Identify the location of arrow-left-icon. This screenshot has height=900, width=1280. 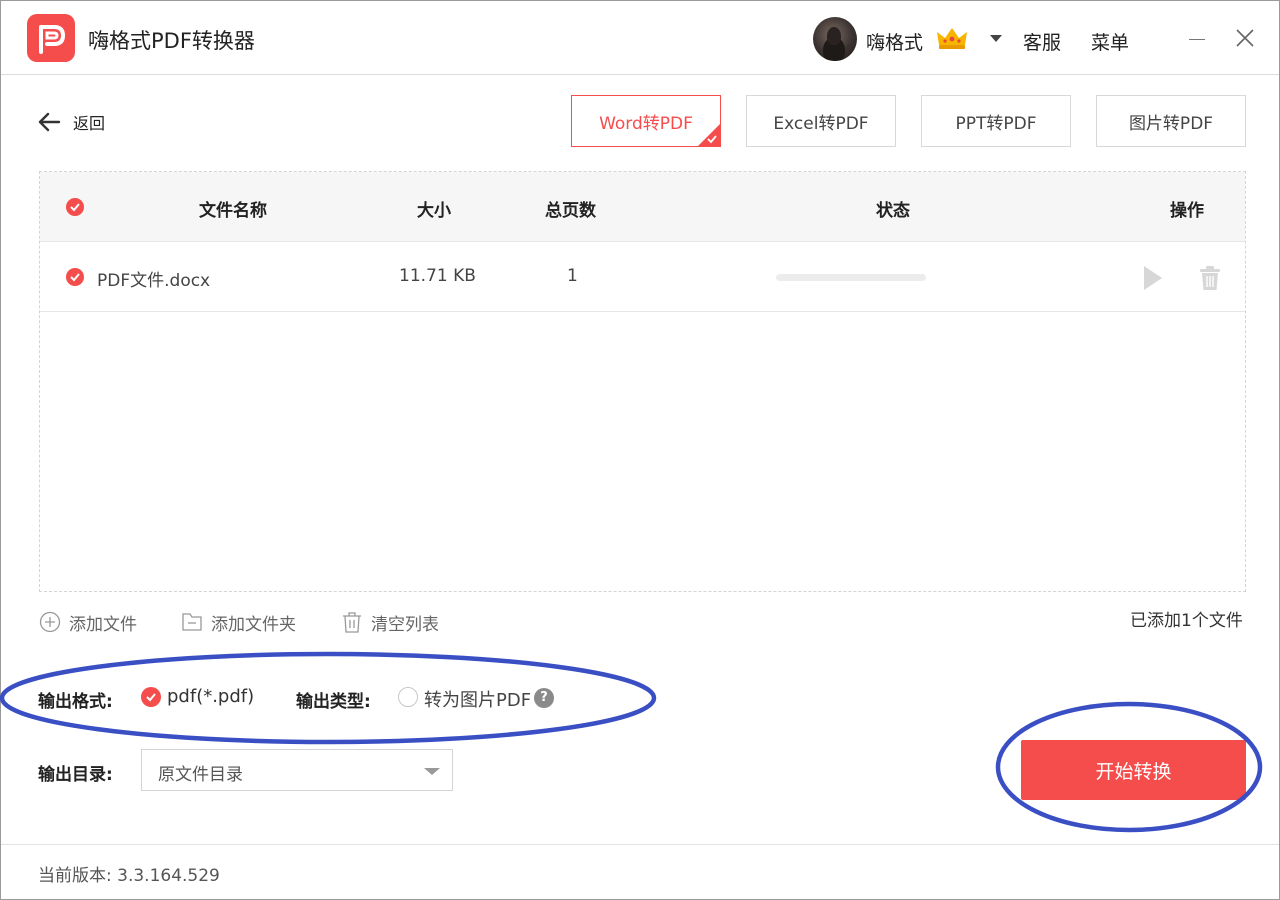
(49, 122).